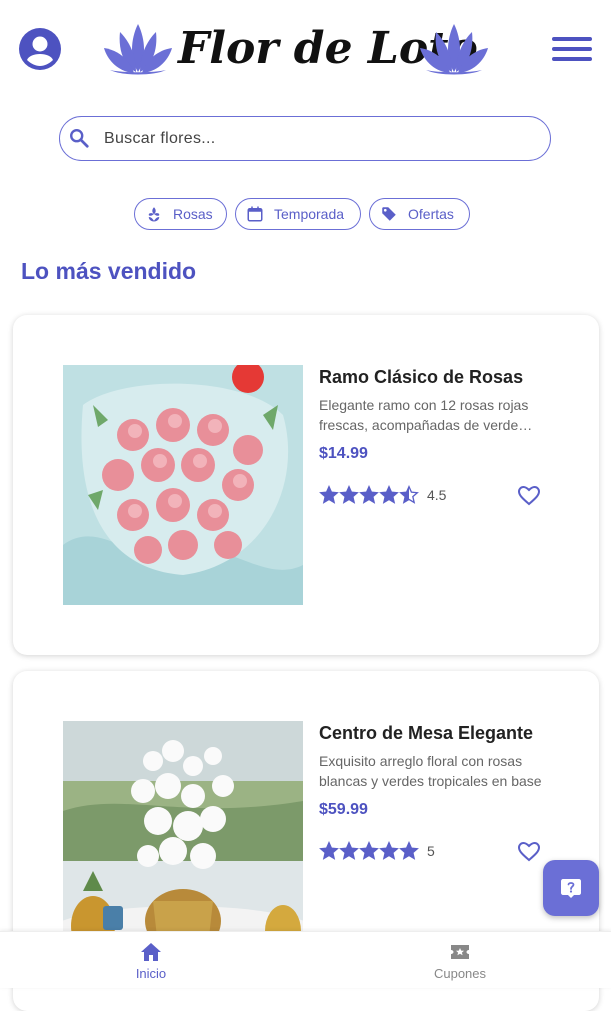 The height and width of the screenshot is (1011, 611). Describe the element at coordinates (151, 962) in the screenshot. I see `nav-item-inicio: Inicio` at that location.